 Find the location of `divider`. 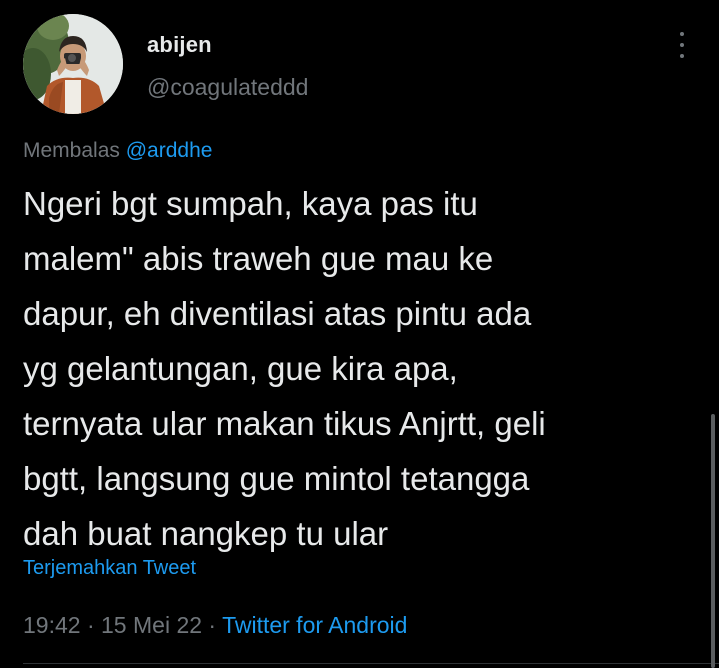

divider is located at coordinates (371, 663).